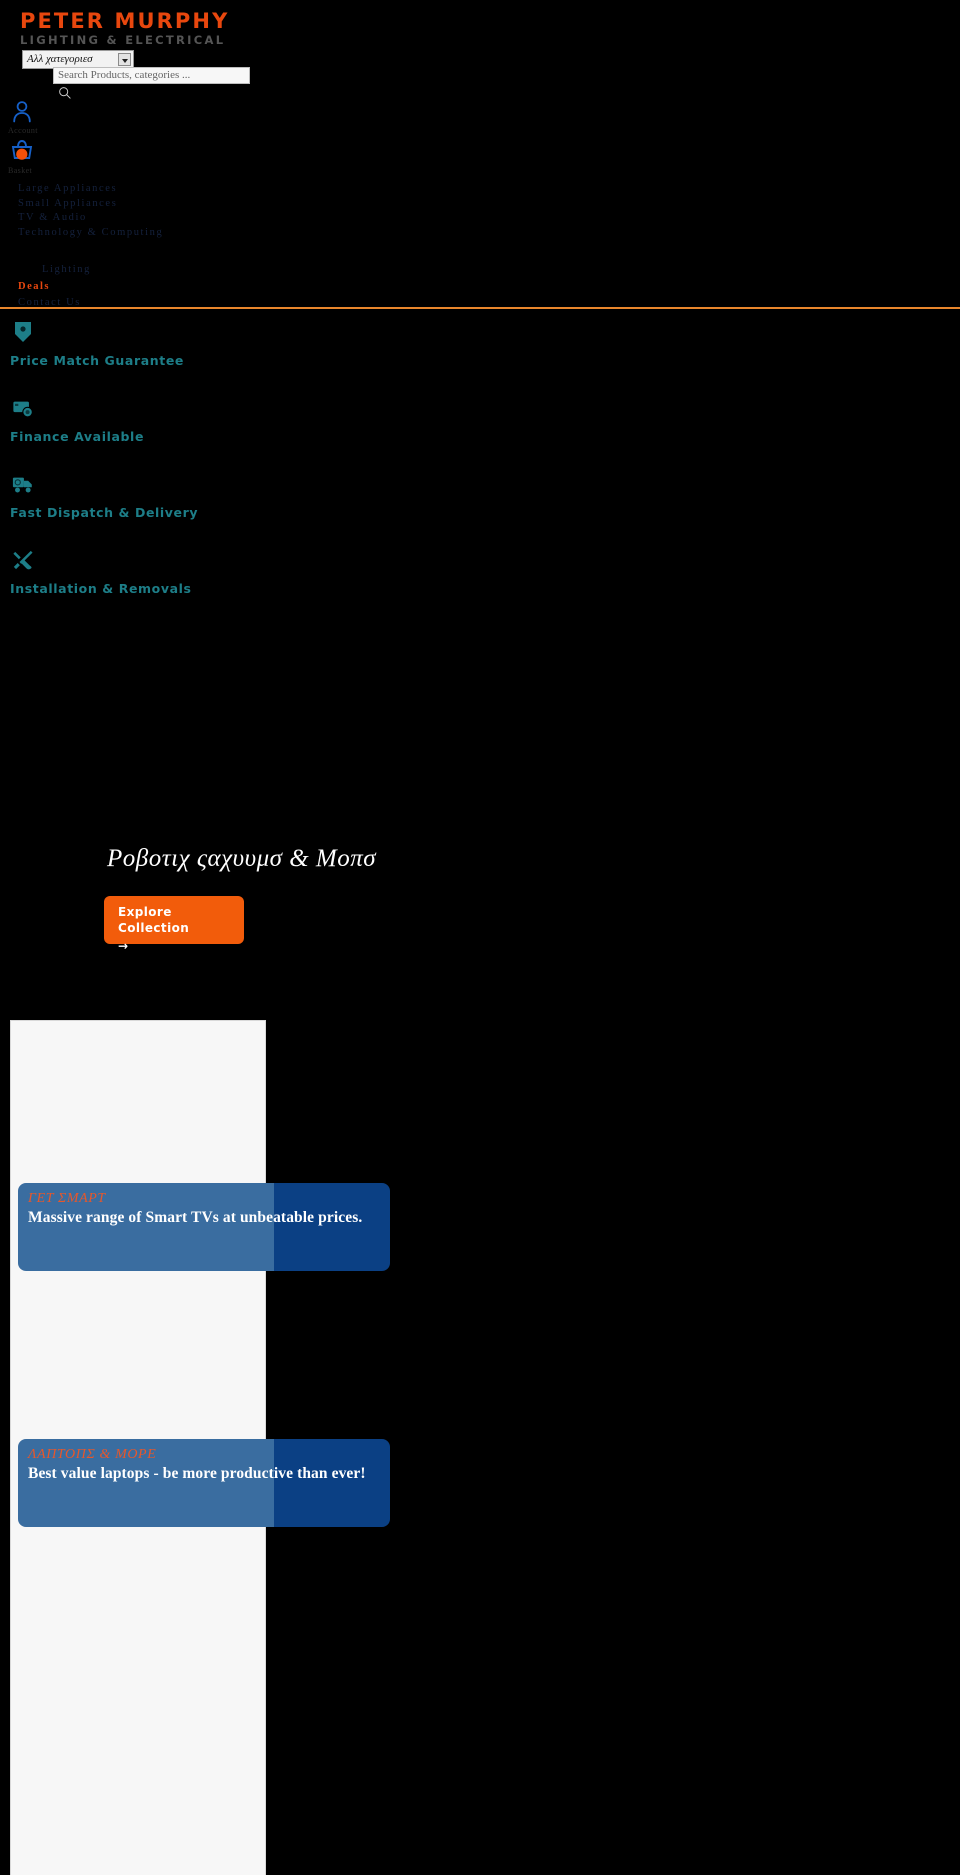  What do you see at coordinates (160, 572) in the screenshot?
I see `feature-installation-removals: Installation & Removals` at bounding box center [160, 572].